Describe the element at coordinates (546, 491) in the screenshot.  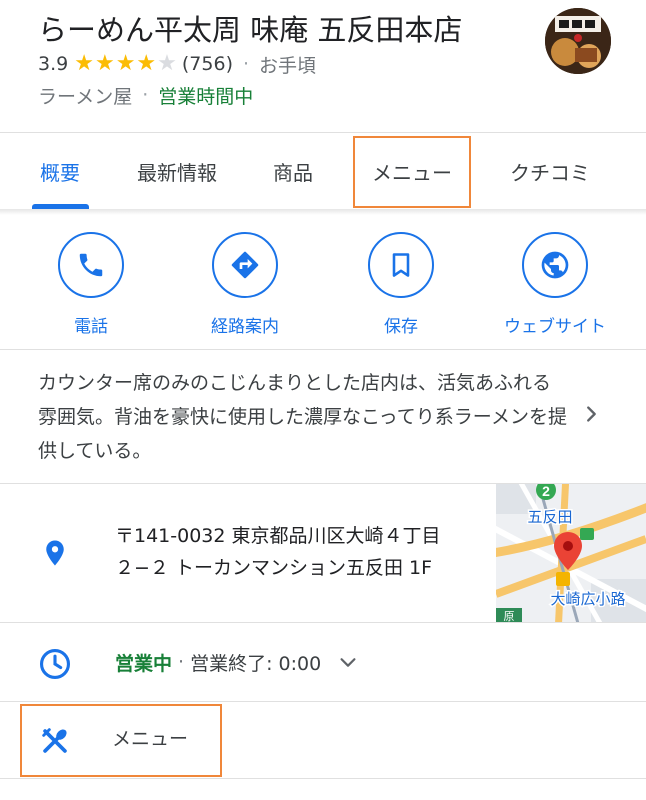
I see `route-badge-number: 2` at that location.